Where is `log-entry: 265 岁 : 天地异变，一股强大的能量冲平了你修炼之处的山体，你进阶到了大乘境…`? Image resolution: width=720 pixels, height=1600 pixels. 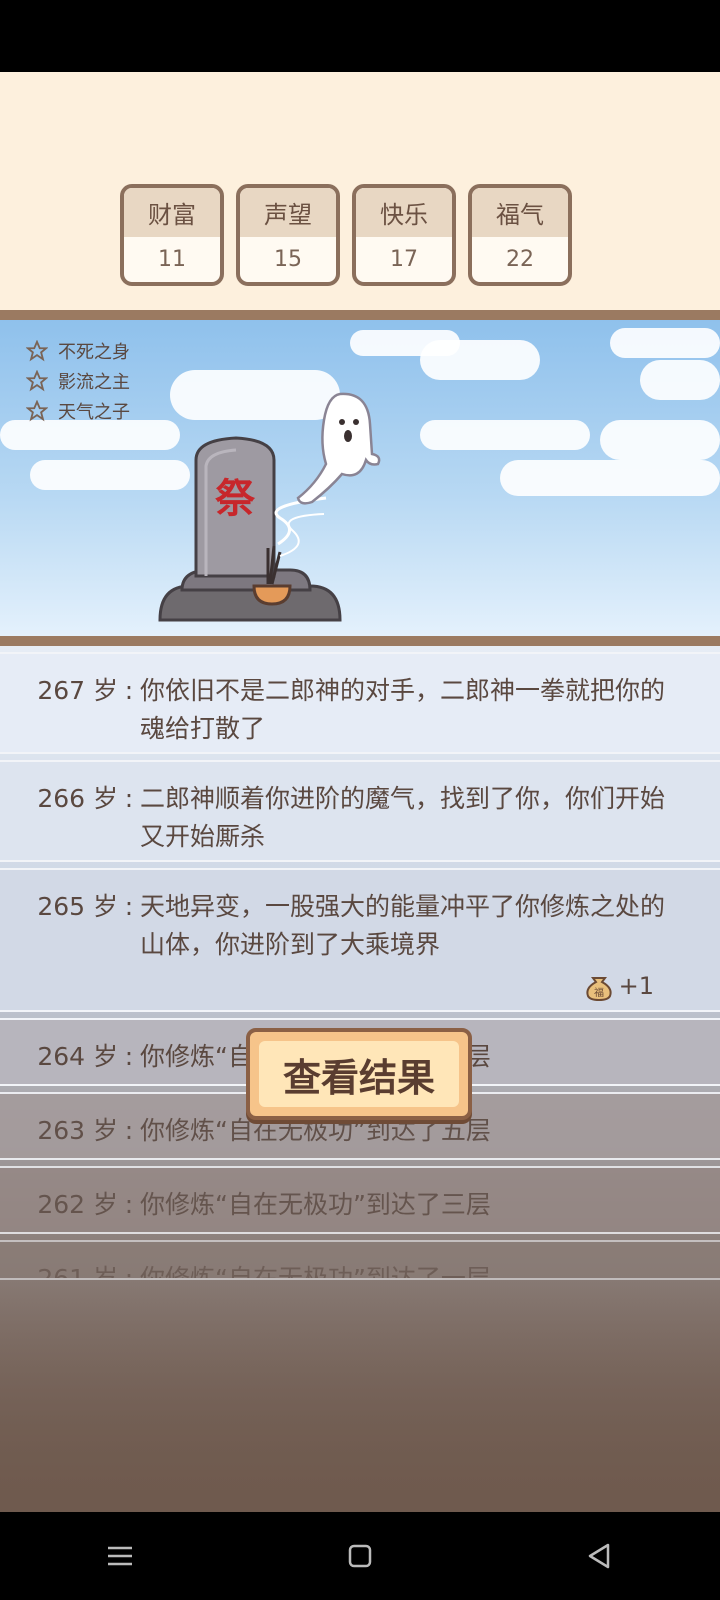
log-entry: 265 岁 : 天地异变，一股强大的能量冲平了你修炼之处的山体，你进阶到了大乘境… is located at coordinates (360, 940).